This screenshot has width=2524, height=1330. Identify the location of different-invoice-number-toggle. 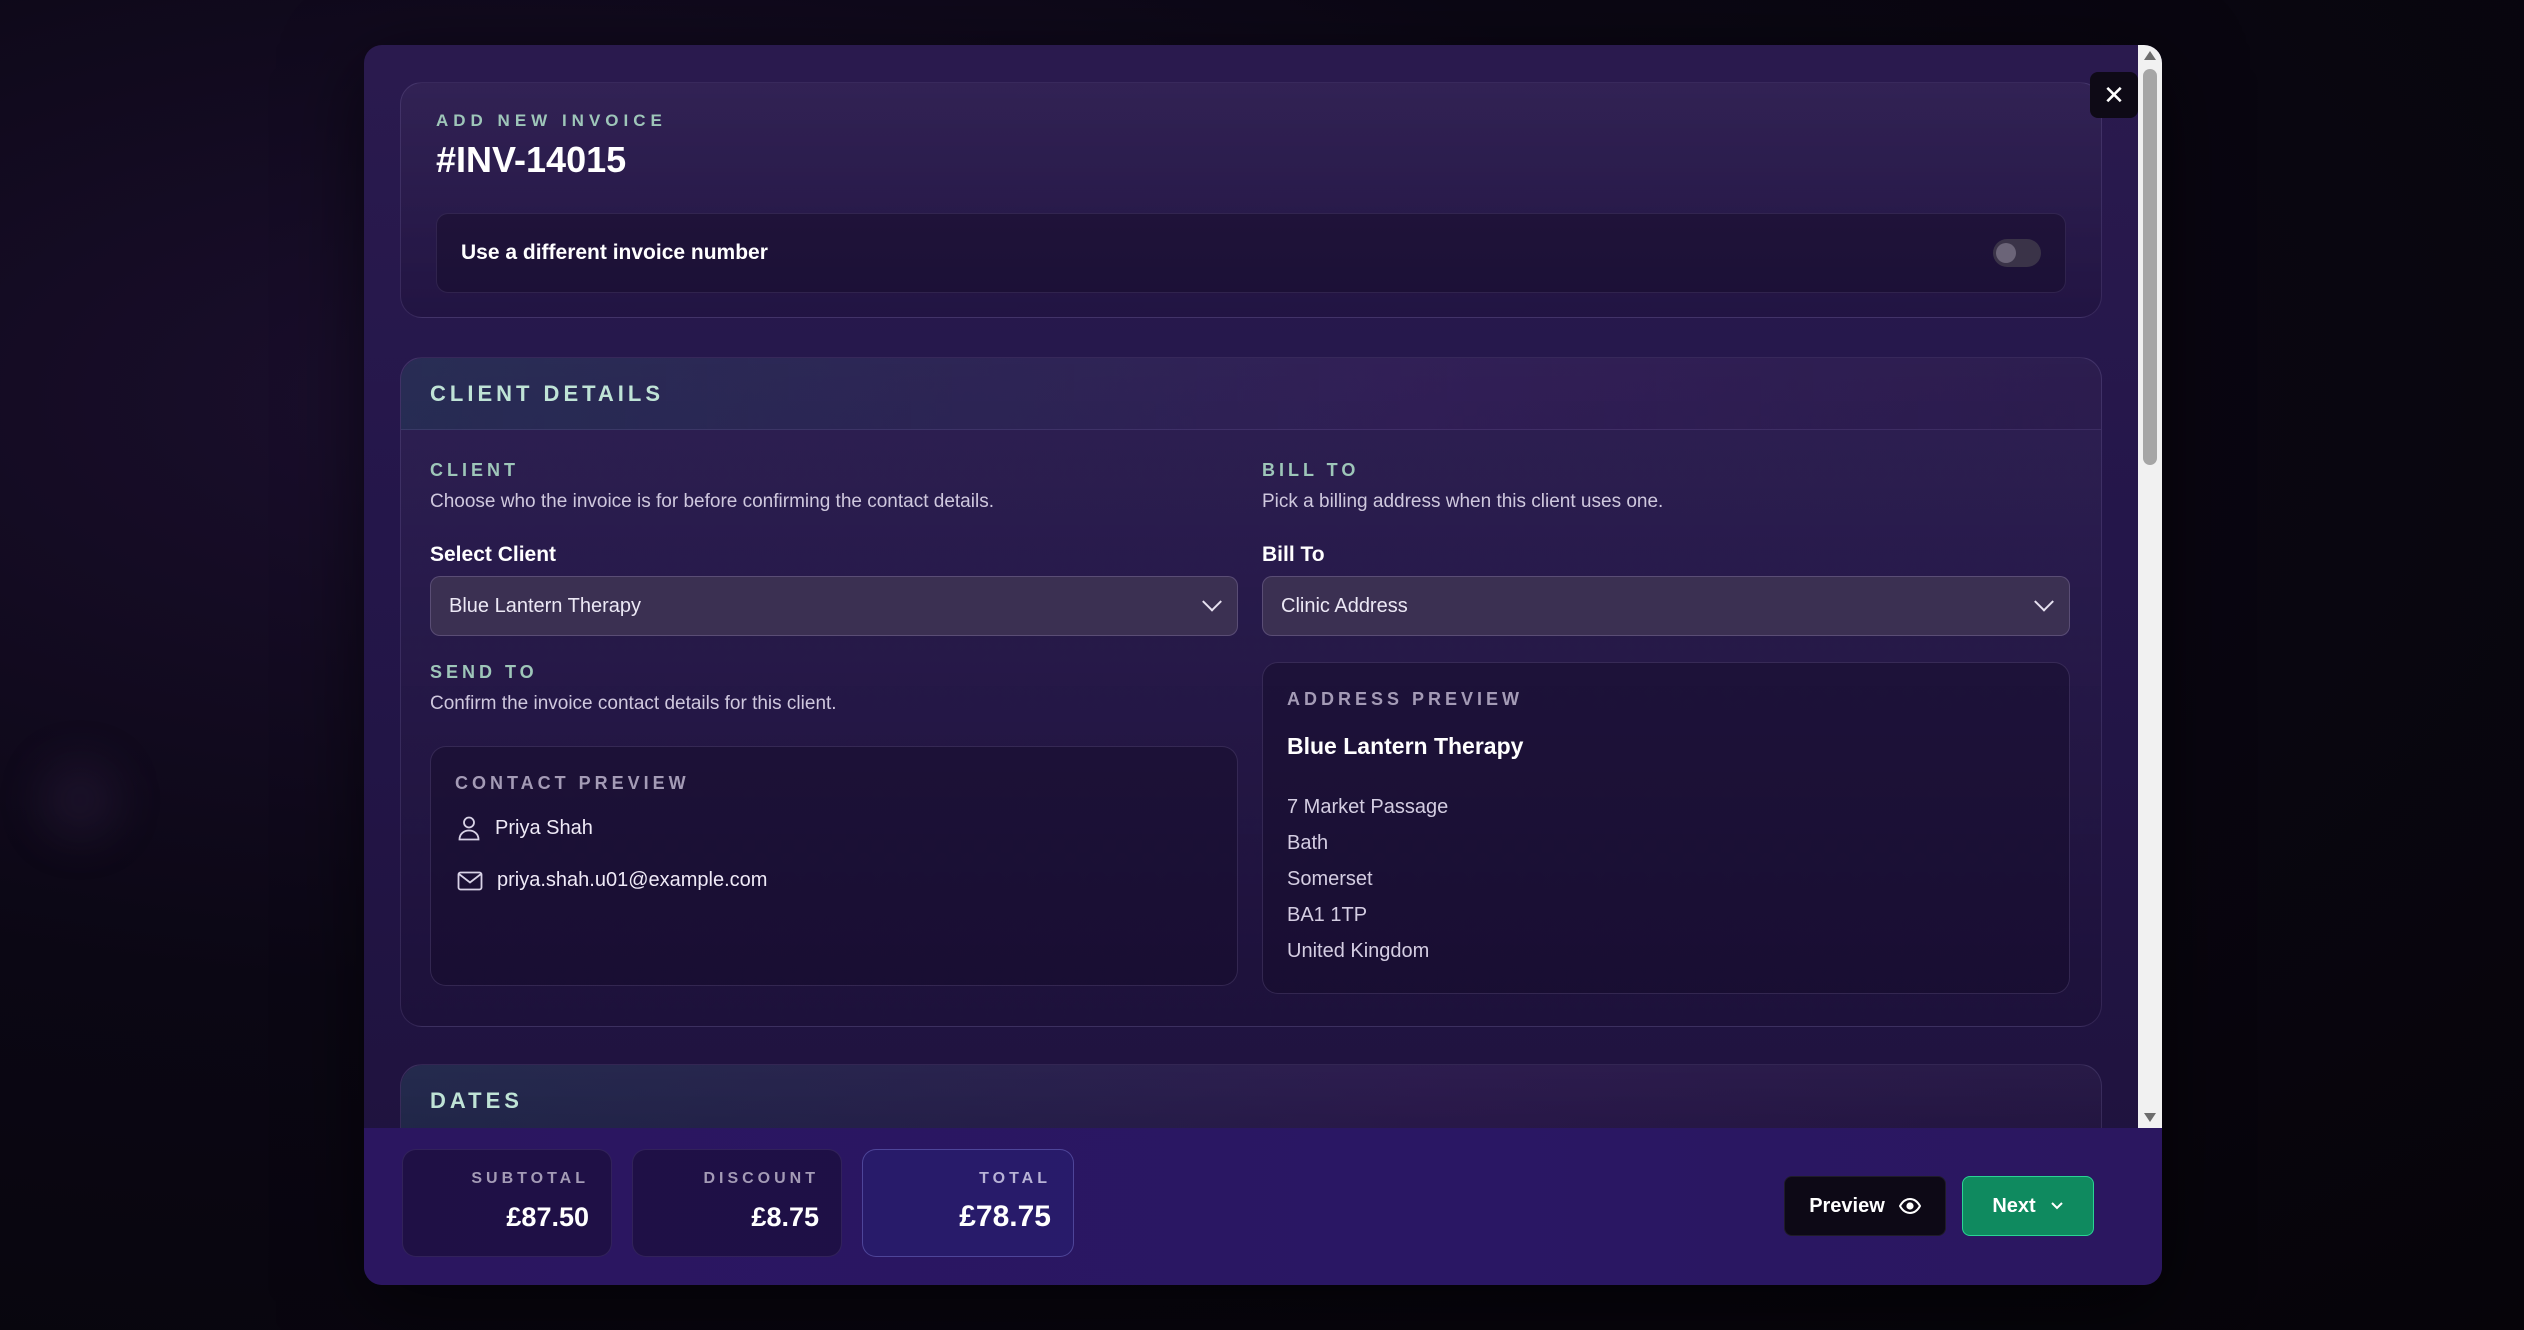
(2017, 253).